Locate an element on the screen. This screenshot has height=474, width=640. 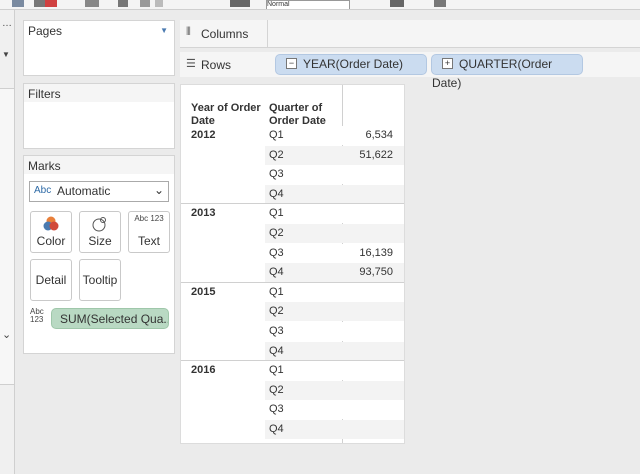
columns-label: Columns is located at coordinates (225, 34).